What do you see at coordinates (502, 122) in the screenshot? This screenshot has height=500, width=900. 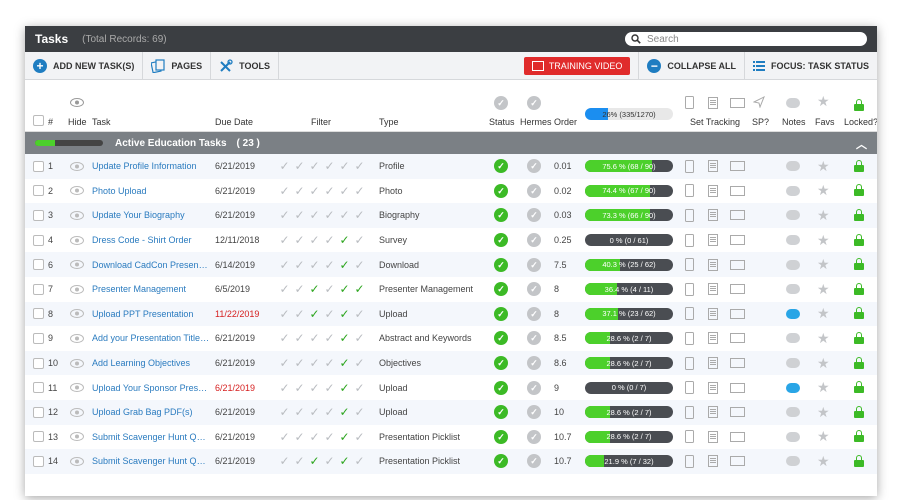 I see `col-status: Status` at bounding box center [502, 122].